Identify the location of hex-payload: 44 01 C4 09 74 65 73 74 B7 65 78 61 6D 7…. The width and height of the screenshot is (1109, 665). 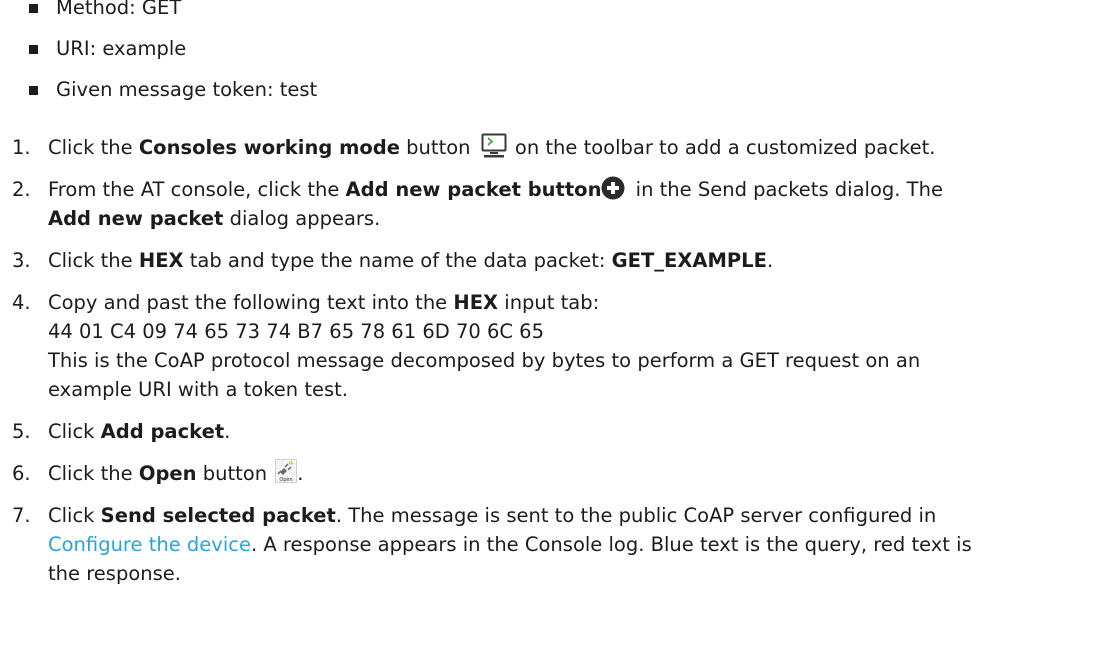
(296, 331).